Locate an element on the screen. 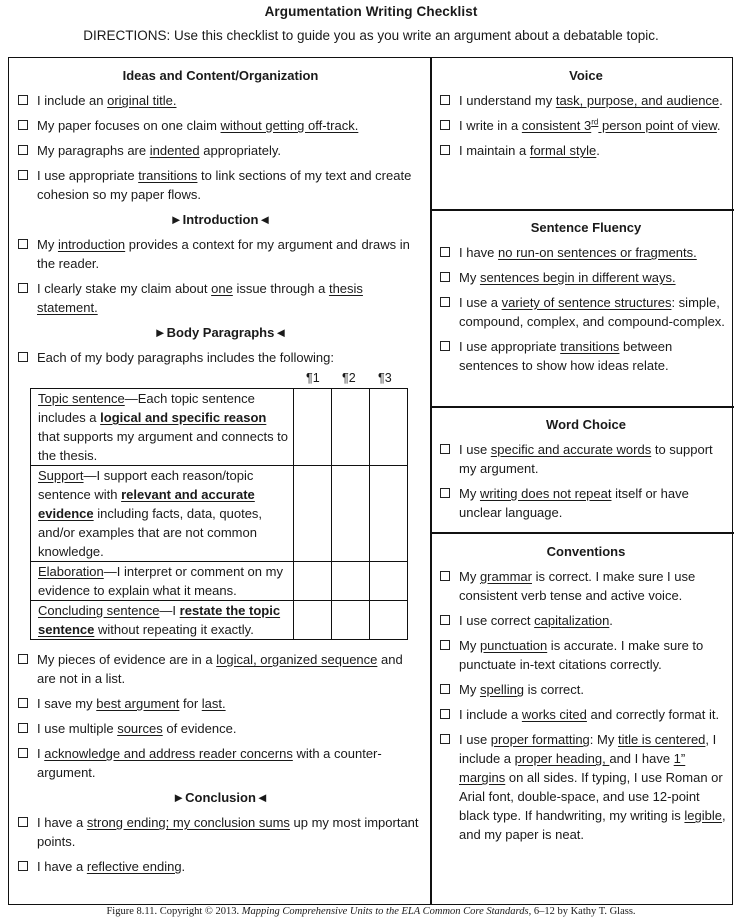 This screenshot has height=922, width=742. item-text: I have a reflective ending. is located at coordinates (111, 866).